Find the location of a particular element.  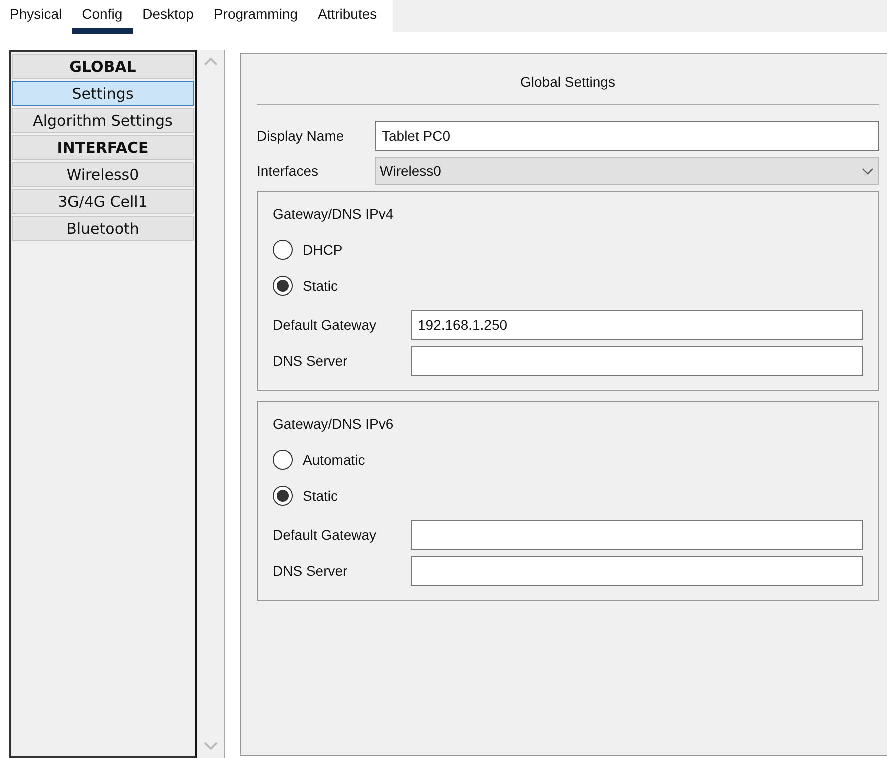

sidebar-item: Wireless0 is located at coordinates (103, 174).